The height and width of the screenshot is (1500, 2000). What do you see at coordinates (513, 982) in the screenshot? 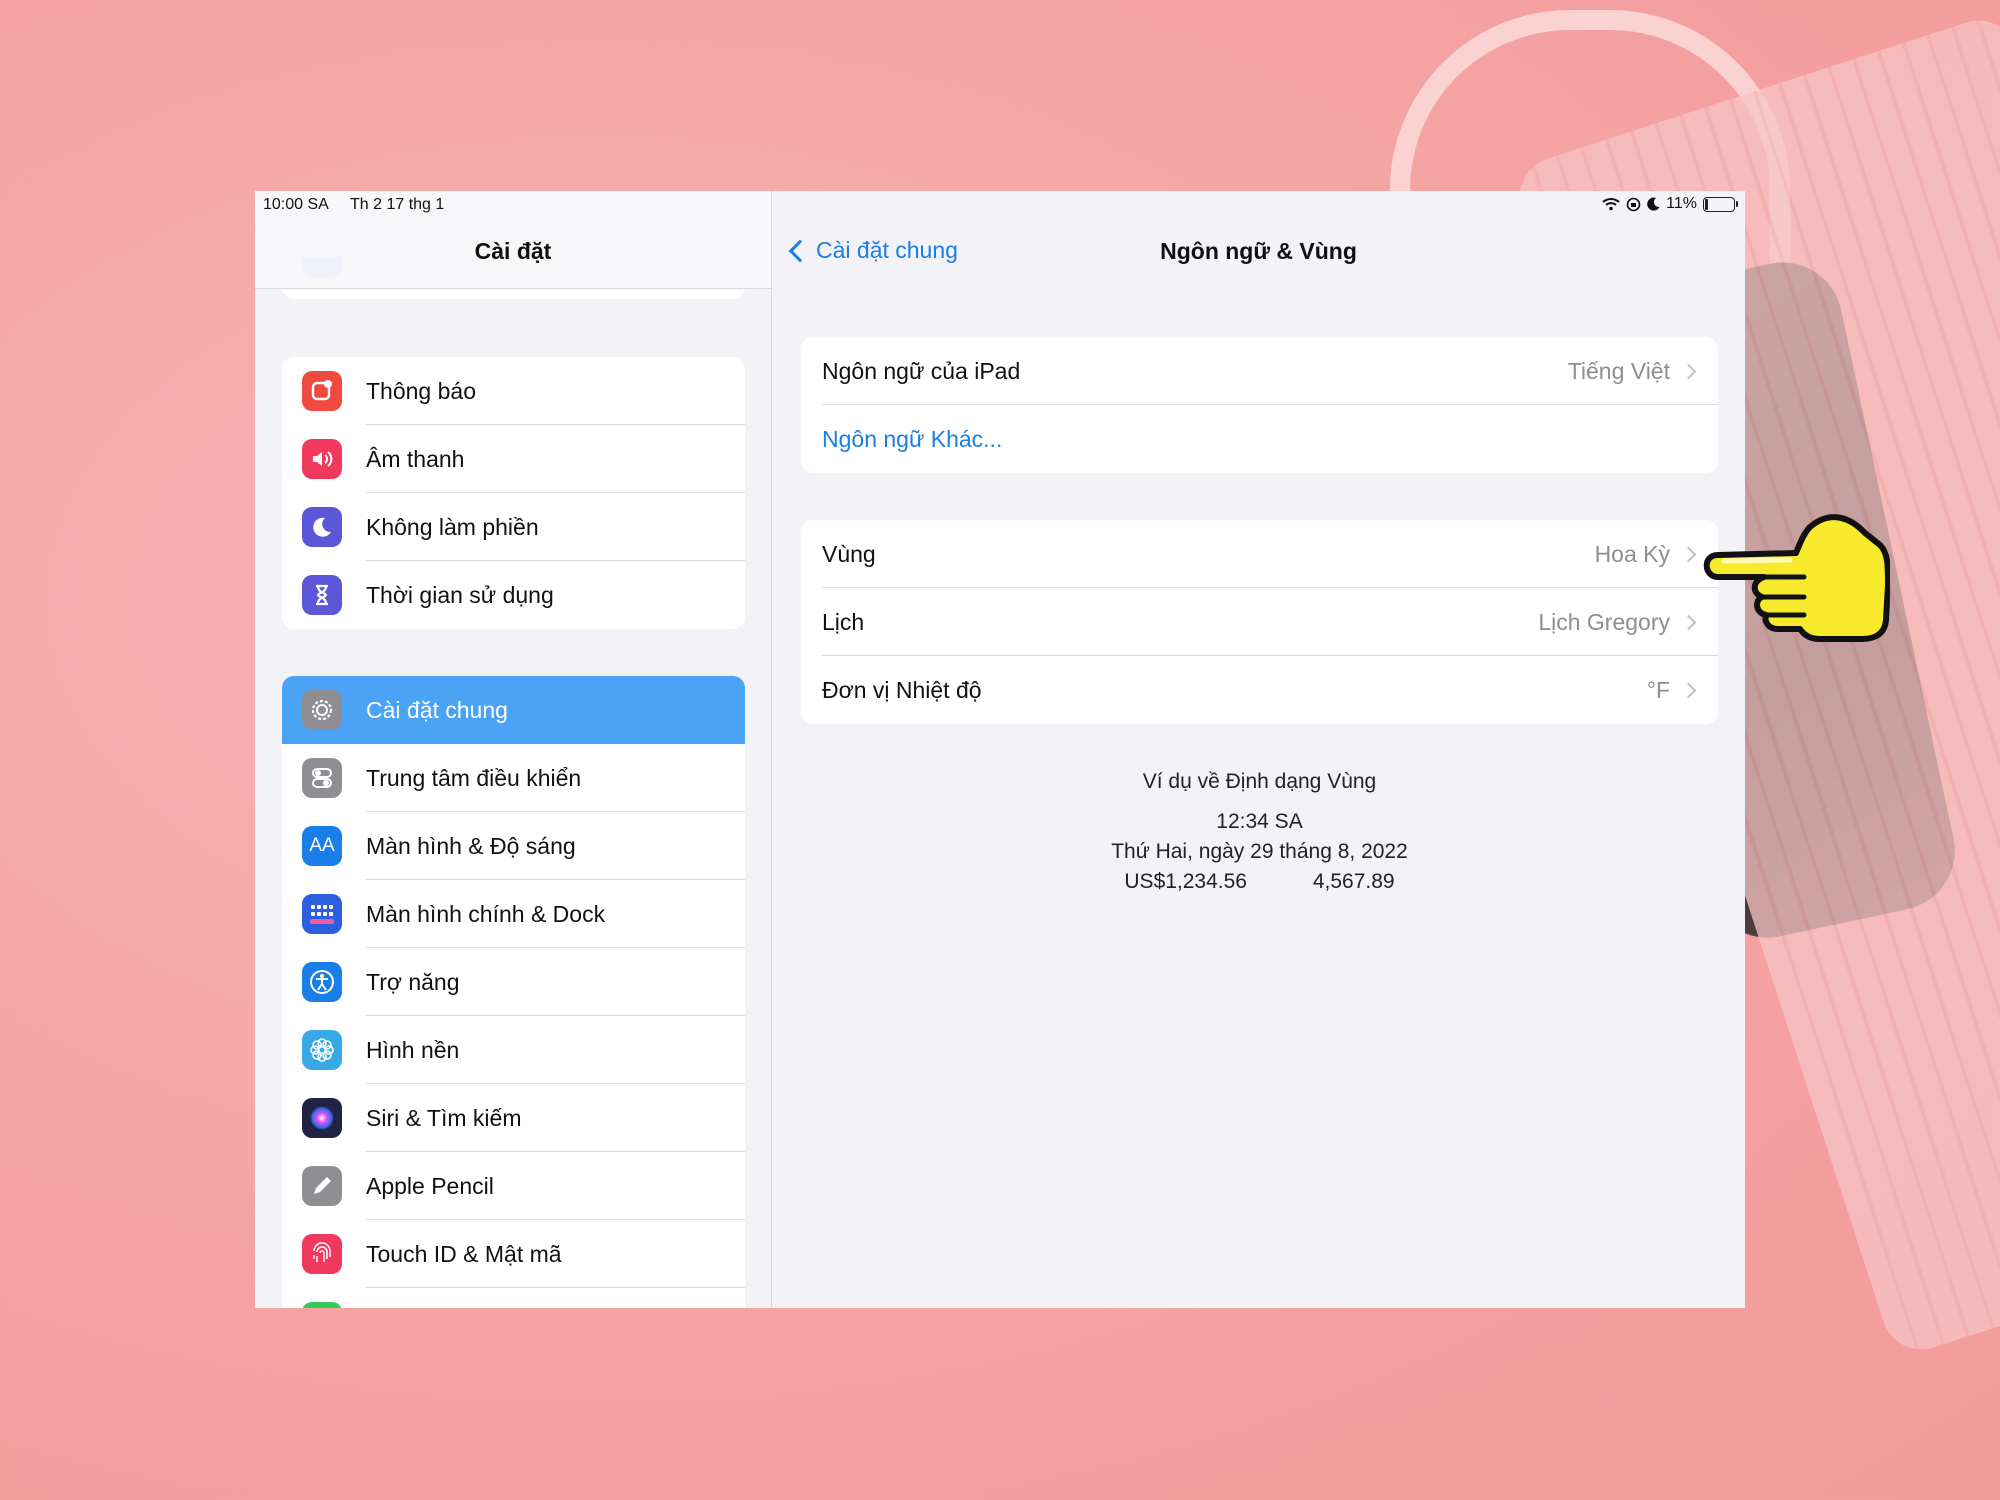
I see `sidebar-item-accessibility: Trợ năng` at bounding box center [513, 982].